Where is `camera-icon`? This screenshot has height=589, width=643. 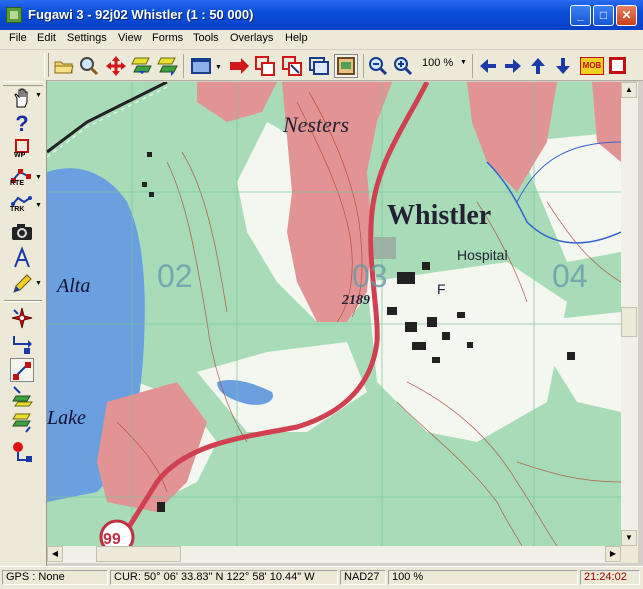 camera-icon is located at coordinates (22, 232).